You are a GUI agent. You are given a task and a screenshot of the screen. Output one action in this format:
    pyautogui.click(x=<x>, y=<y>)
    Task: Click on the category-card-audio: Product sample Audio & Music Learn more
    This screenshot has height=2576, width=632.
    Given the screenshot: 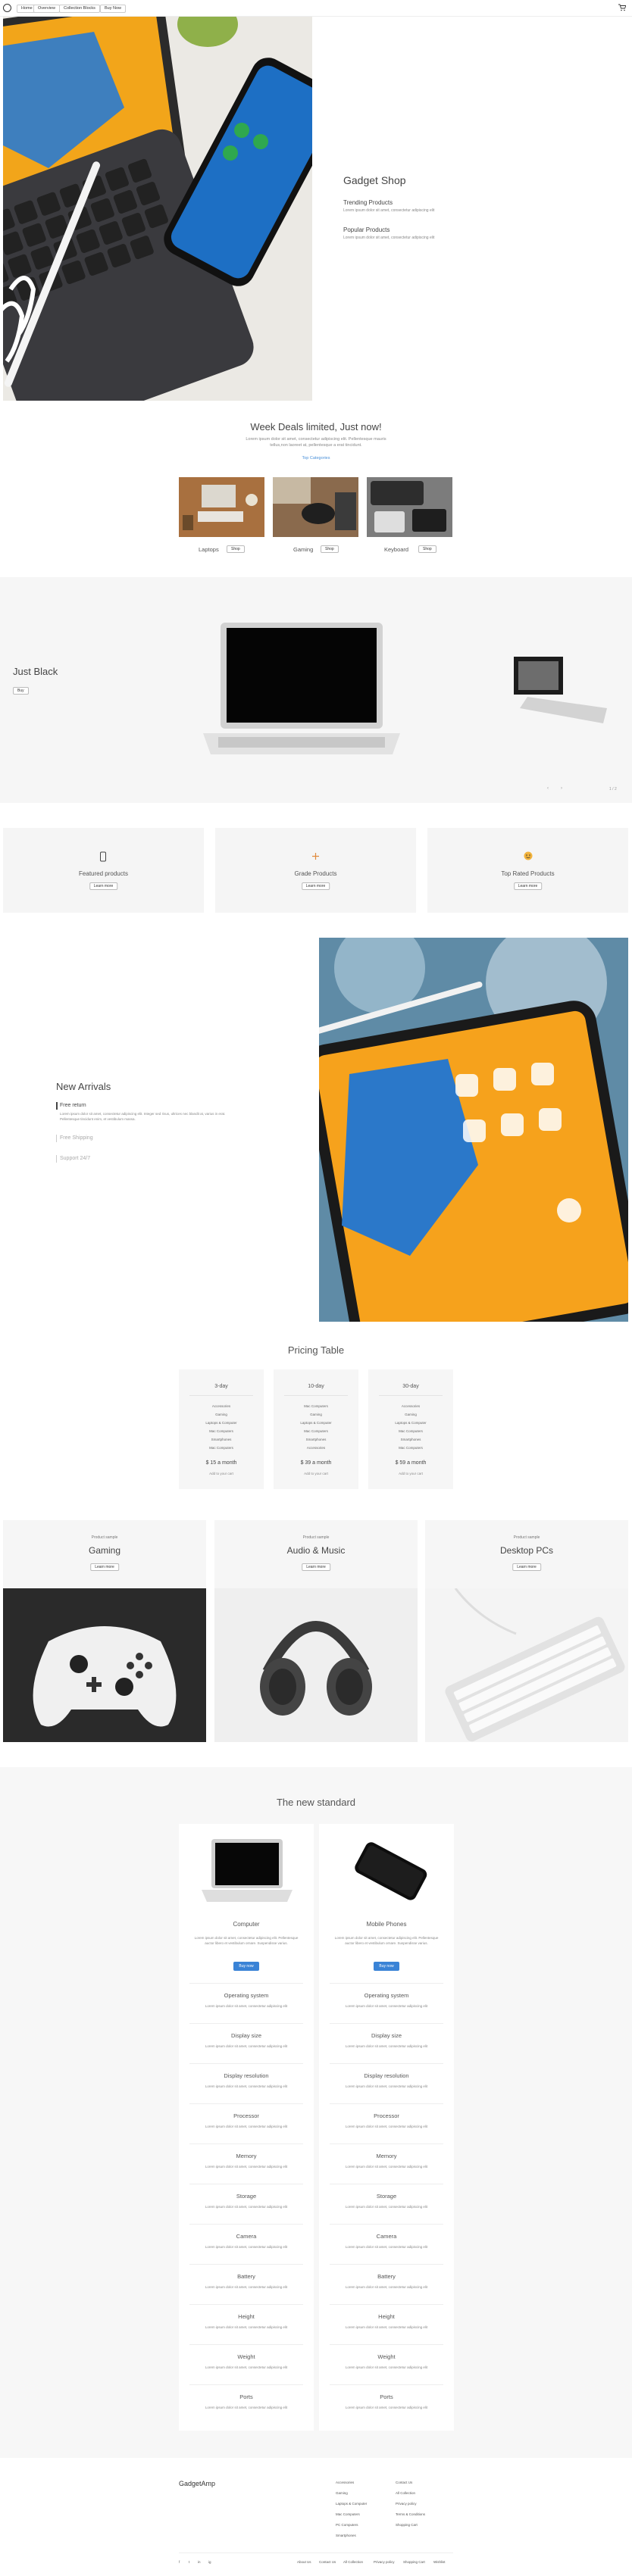 What is the action you would take?
    pyautogui.click(x=316, y=1631)
    